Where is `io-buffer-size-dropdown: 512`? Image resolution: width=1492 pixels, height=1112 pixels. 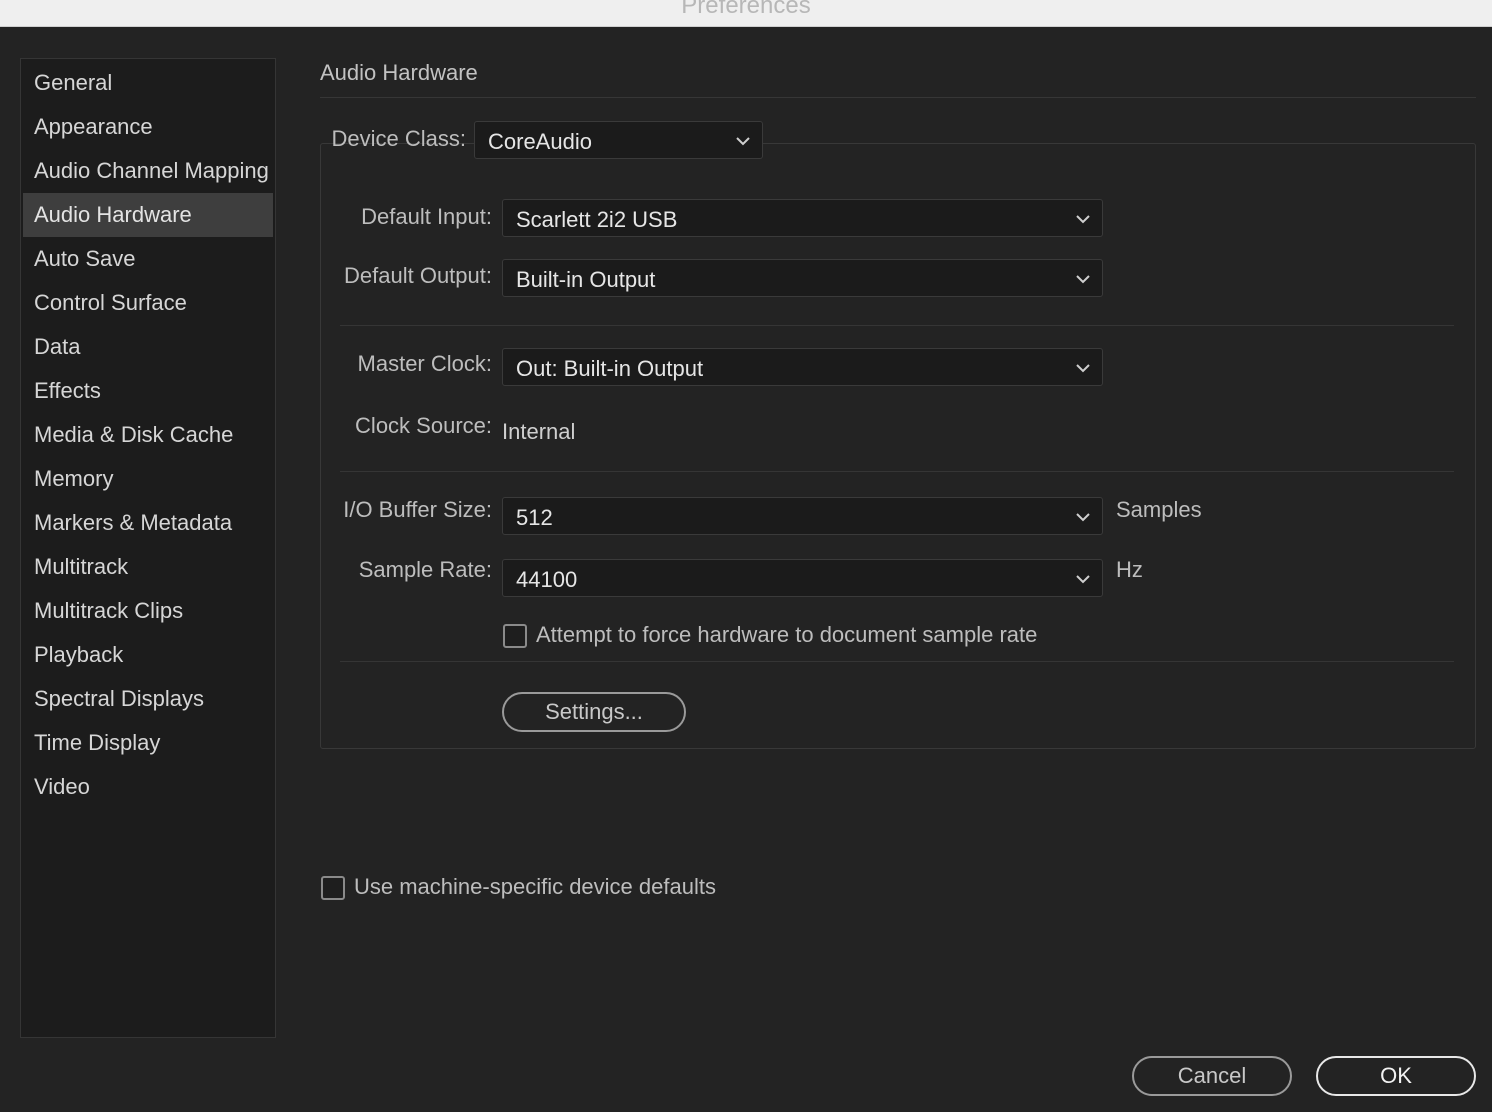 io-buffer-size-dropdown: 512 is located at coordinates (802, 516).